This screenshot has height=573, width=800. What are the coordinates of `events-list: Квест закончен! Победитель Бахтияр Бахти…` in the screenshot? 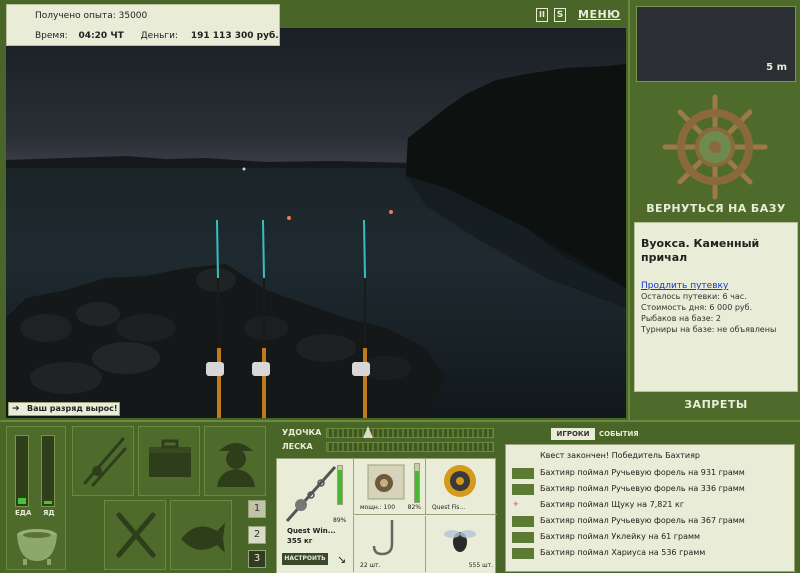 It's located at (650, 508).